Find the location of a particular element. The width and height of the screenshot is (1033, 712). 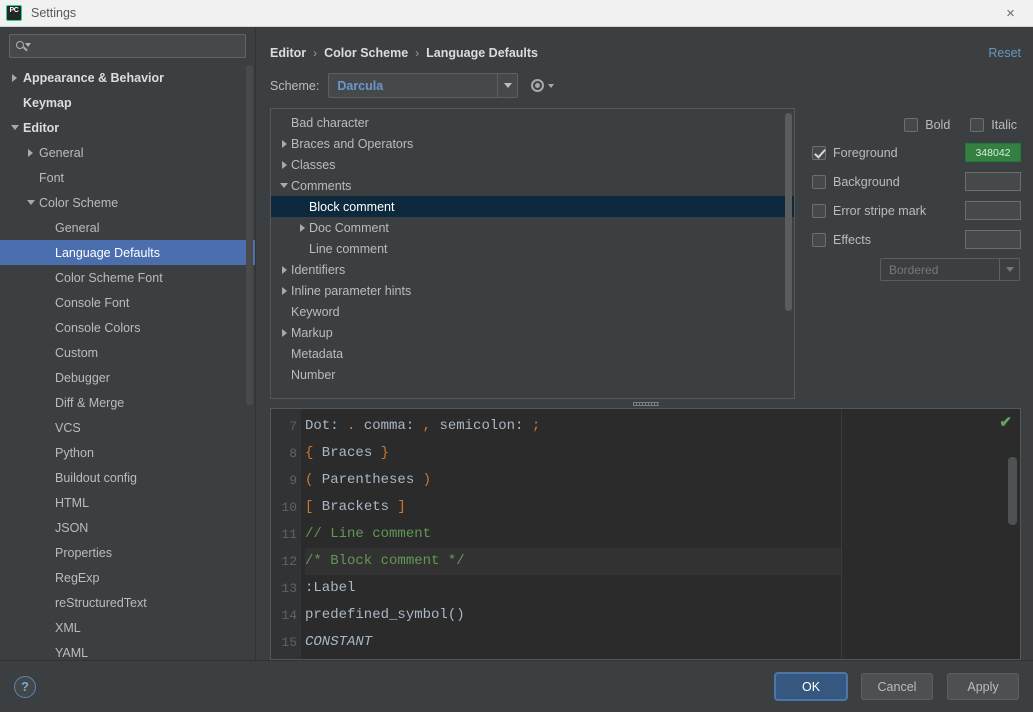

foreground-color-swatch: 348042 is located at coordinates (993, 152).